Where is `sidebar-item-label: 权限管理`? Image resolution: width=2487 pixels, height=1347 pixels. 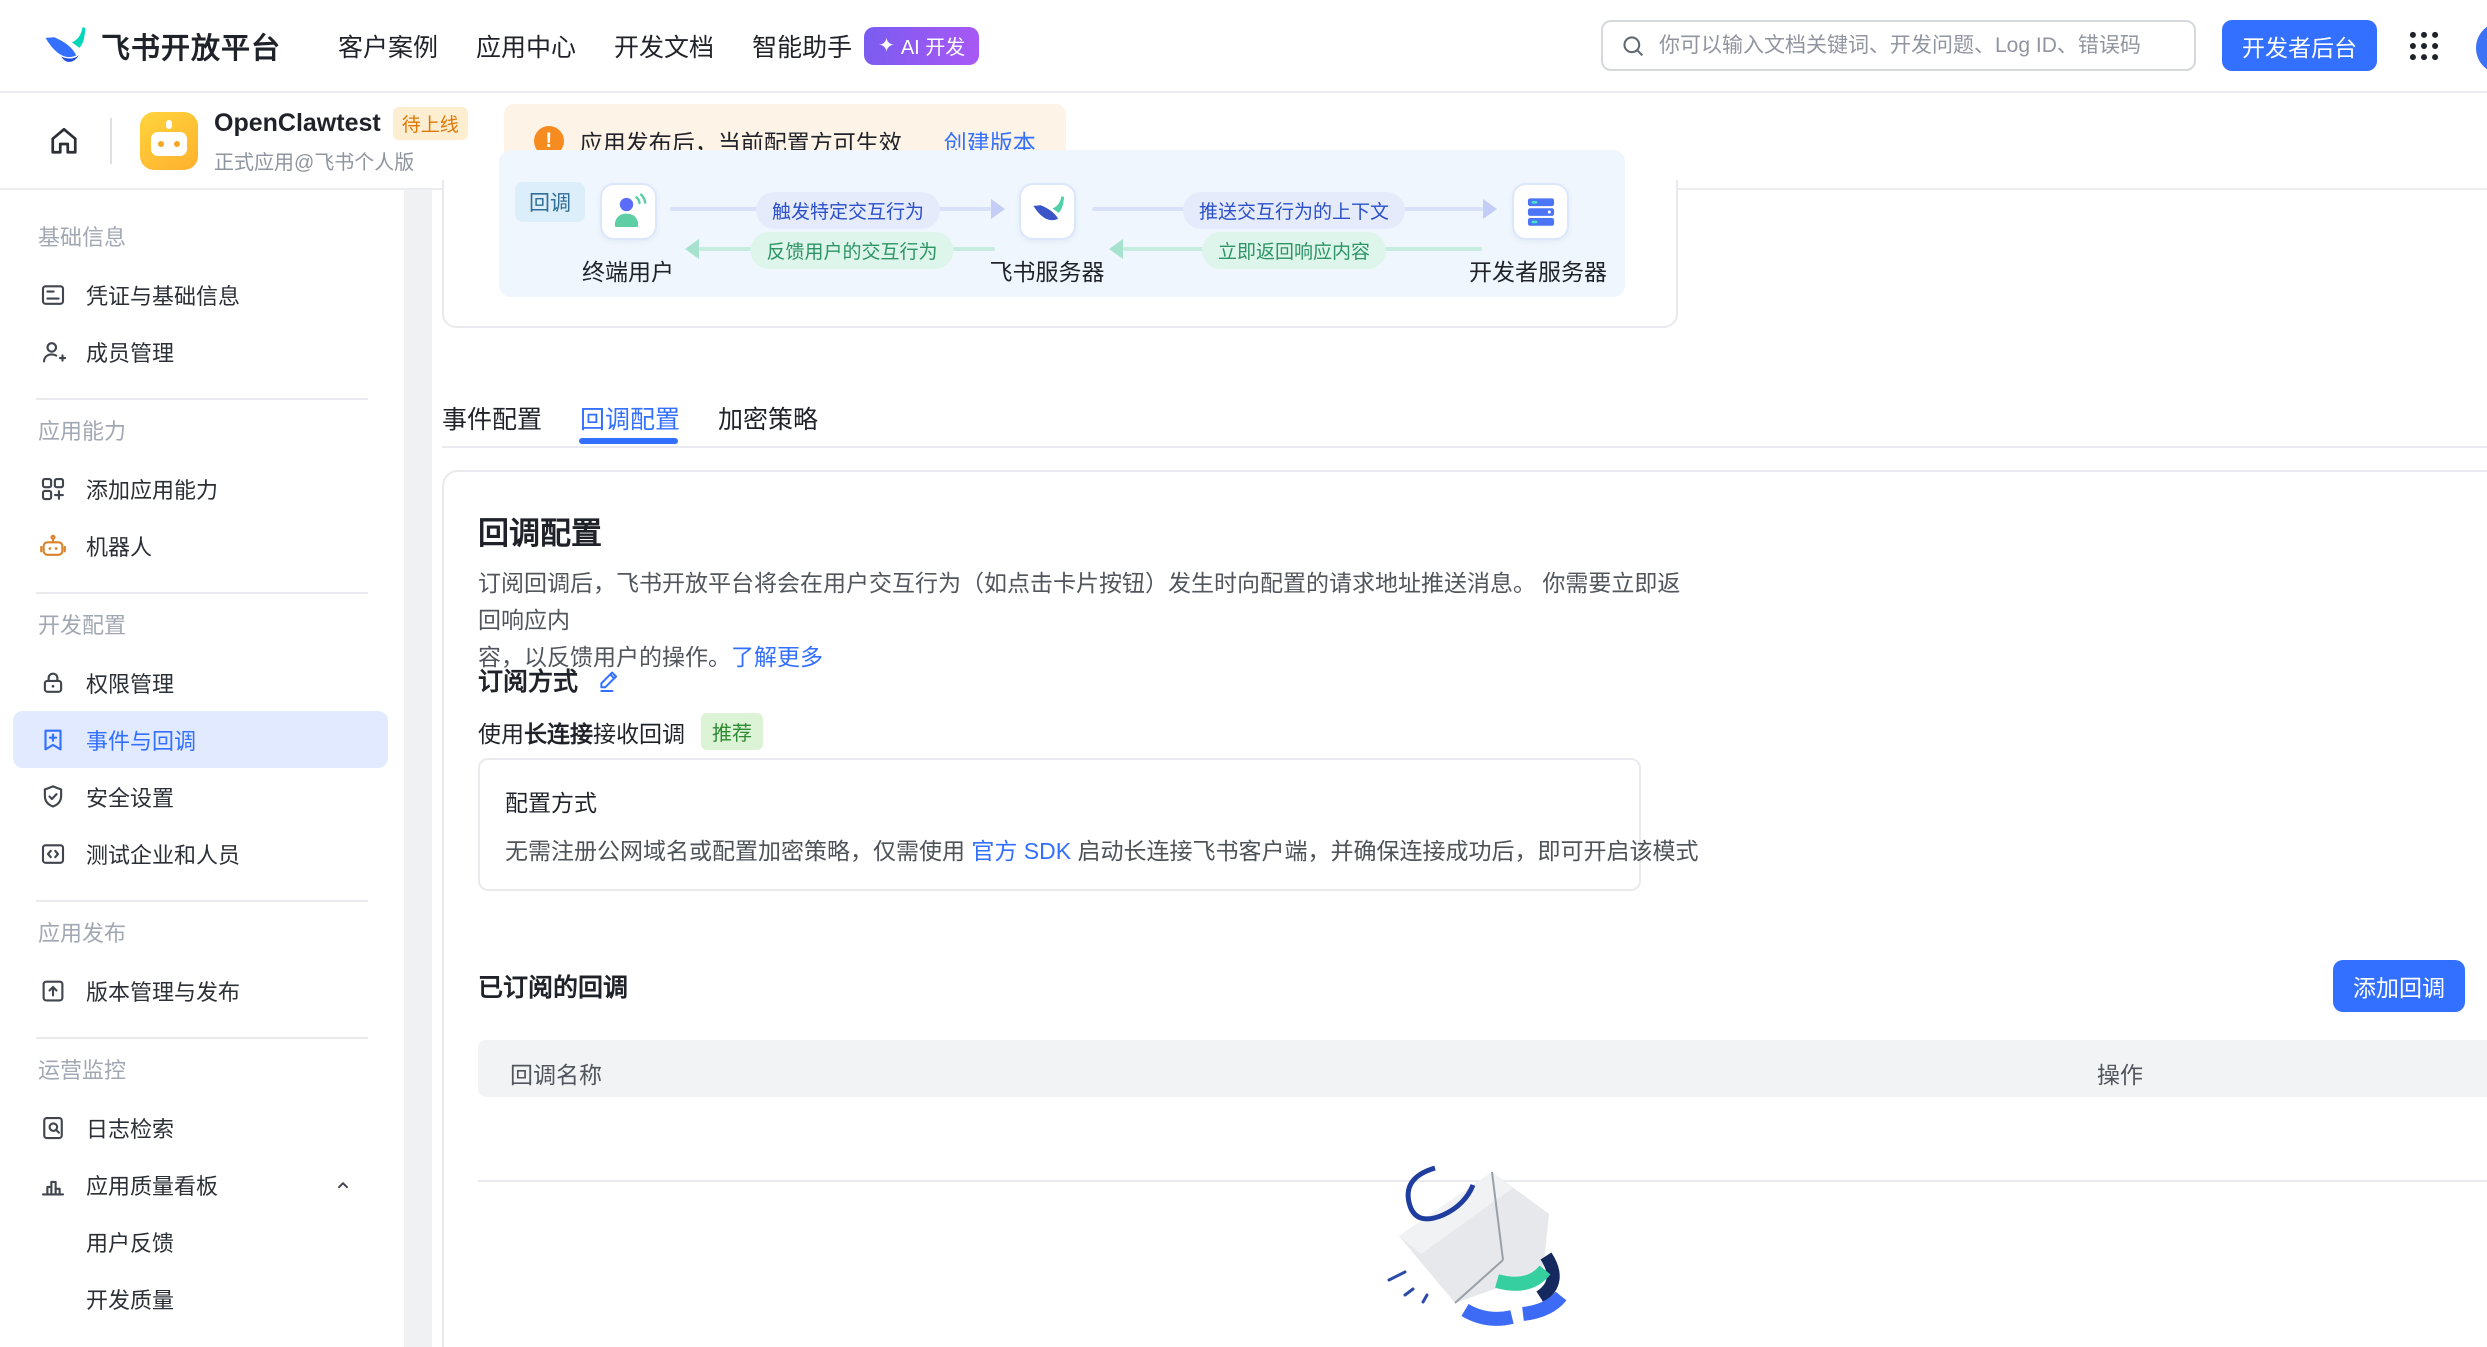 sidebar-item-label: 权限管理 is located at coordinates (130, 684).